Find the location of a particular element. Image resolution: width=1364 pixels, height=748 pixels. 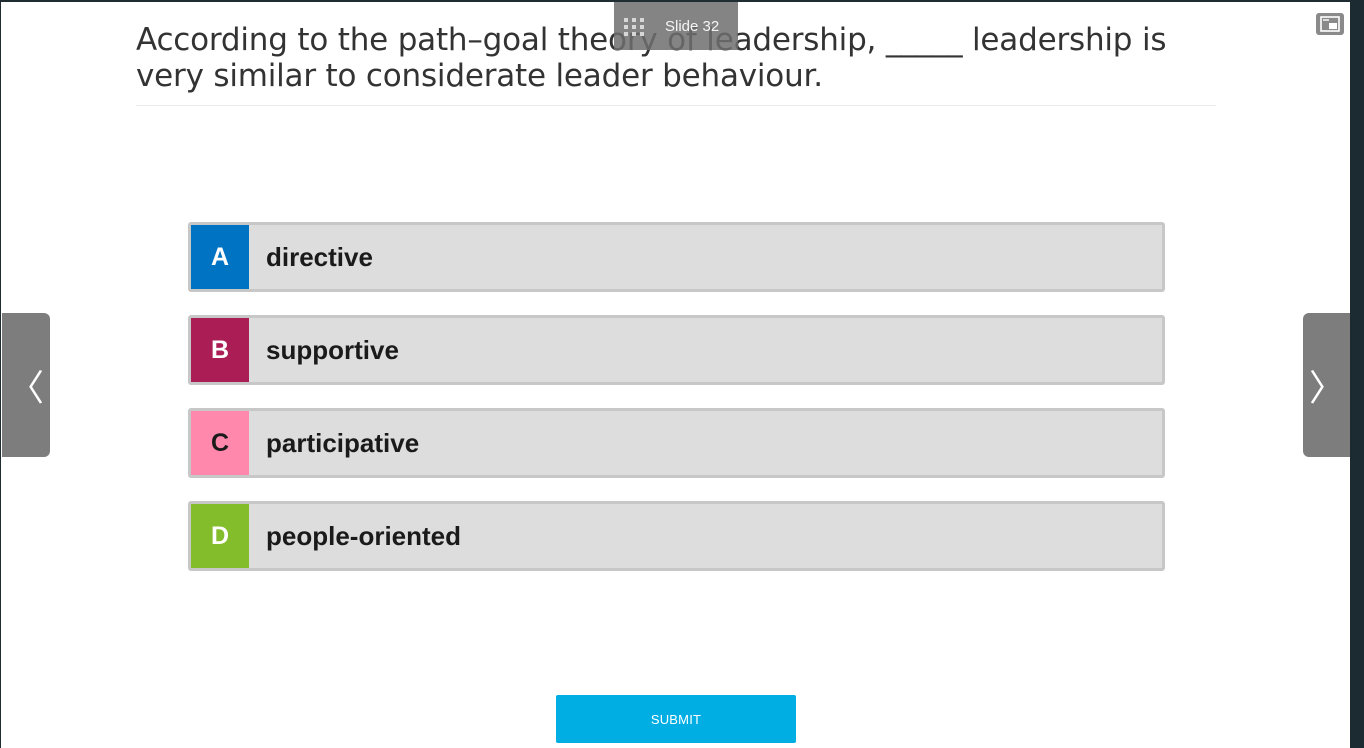

option-d: D people-oriented is located at coordinates (676, 536).